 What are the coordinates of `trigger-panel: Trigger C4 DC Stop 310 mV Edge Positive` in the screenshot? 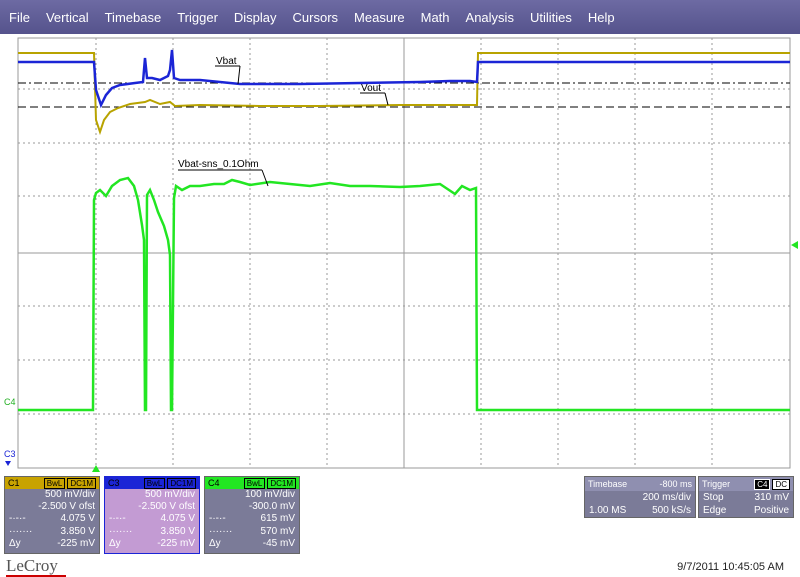 It's located at (746, 497).